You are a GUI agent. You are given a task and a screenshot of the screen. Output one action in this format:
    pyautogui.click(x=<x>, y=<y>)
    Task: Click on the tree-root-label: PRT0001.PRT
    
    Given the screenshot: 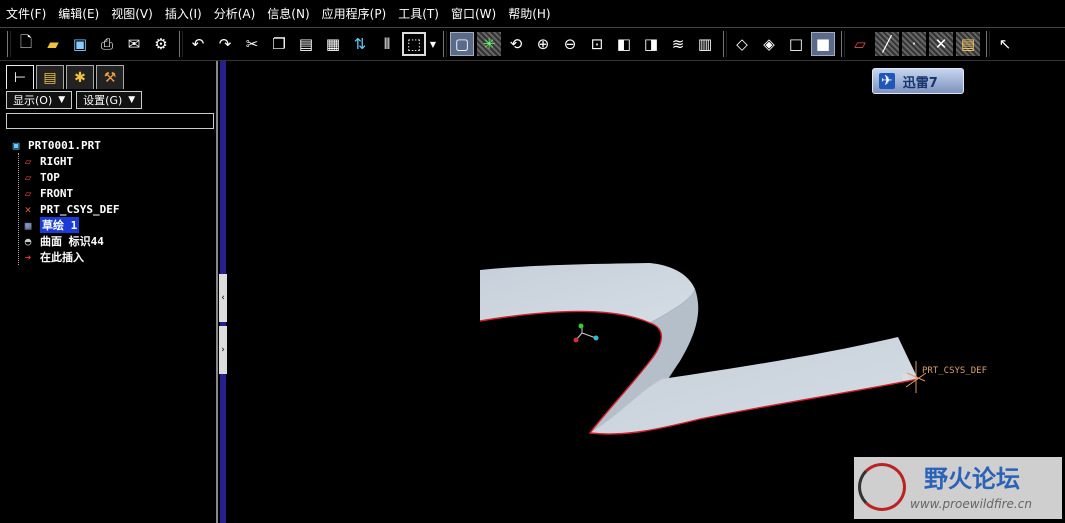 What is the action you would take?
    pyautogui.click(x=64, y=145)
    